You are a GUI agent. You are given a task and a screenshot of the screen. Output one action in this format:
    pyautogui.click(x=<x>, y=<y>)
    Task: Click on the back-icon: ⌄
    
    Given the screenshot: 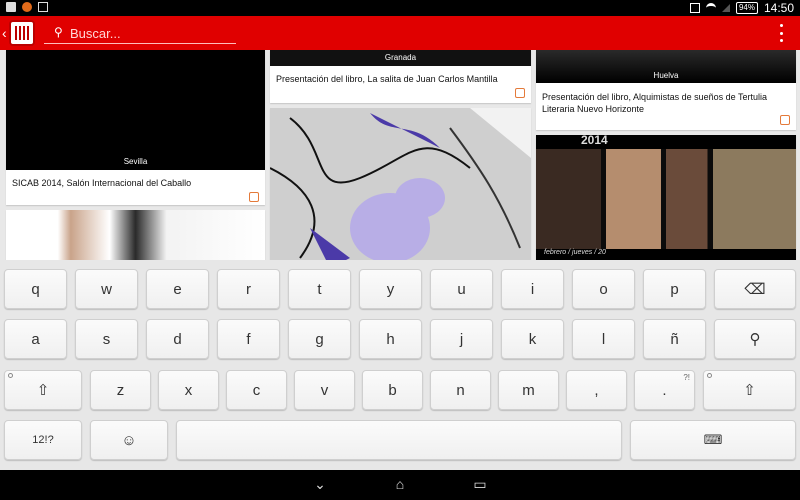 What is the action you would take?
    pyautogui.click(x=320, y=484)
    